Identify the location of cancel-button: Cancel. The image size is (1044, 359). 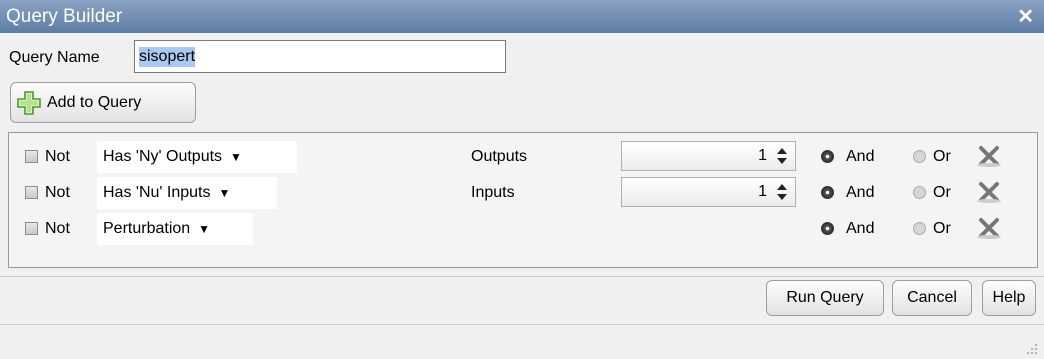
(932, 298).